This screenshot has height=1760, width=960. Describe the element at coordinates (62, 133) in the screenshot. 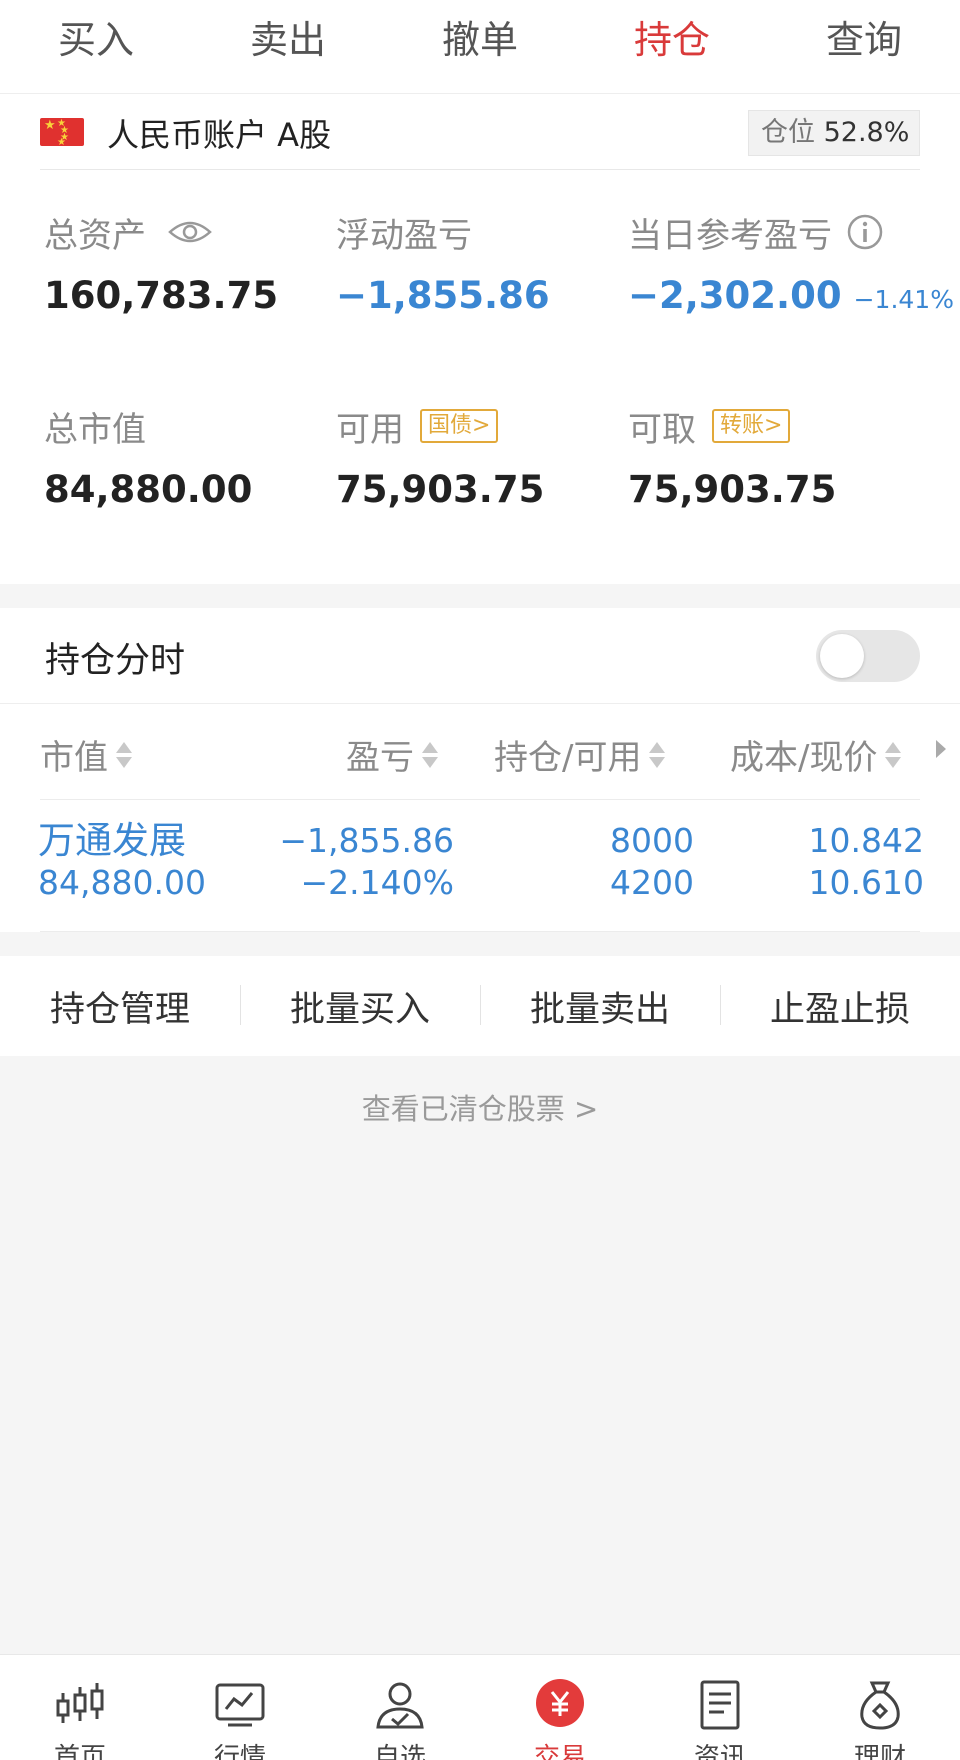

I see `china-flag-icon: ★ ★ ★ ★ ★` at that location.